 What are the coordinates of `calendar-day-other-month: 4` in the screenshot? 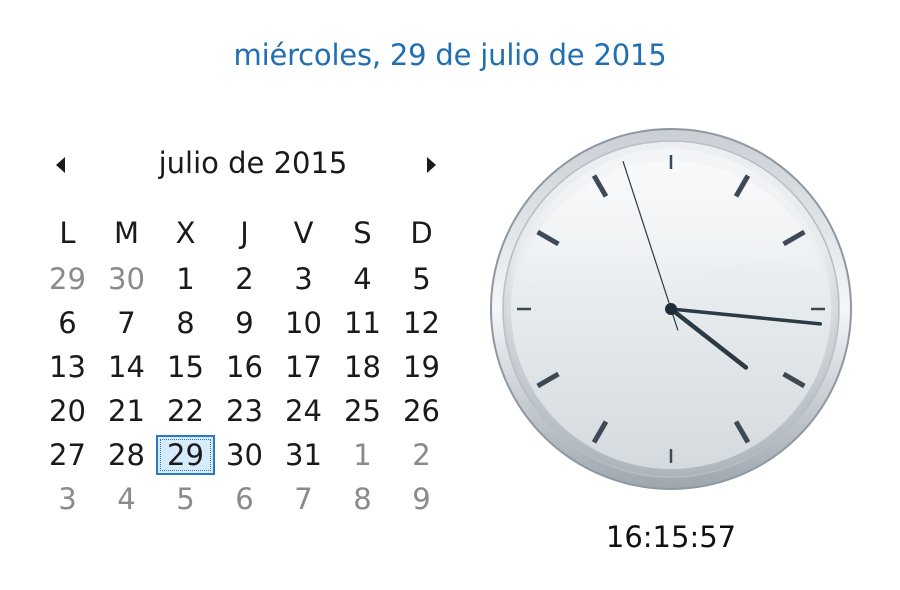 It's located at (126, 500).